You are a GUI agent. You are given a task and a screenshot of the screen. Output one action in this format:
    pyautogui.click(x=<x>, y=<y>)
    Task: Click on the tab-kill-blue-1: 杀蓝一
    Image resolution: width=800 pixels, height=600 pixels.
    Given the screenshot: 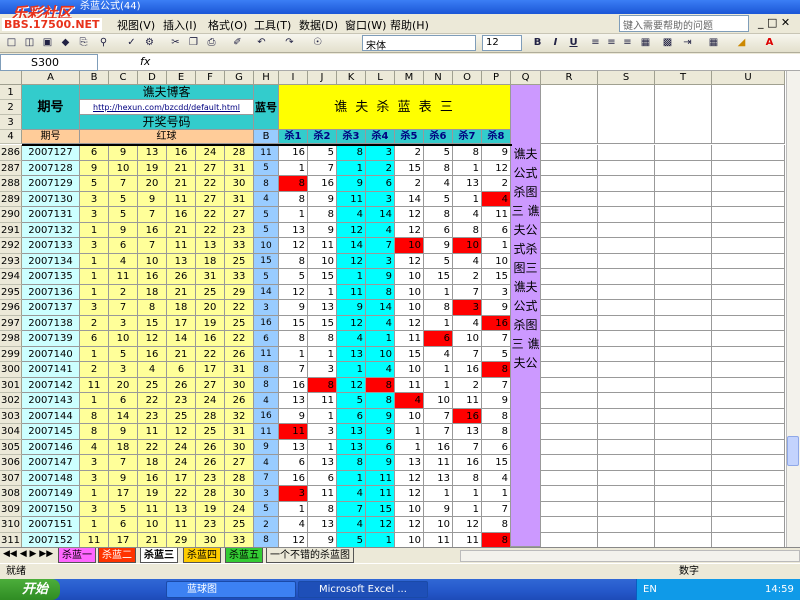 What is the action you would take?
    pyautogui.click(x=77, y=555)
    